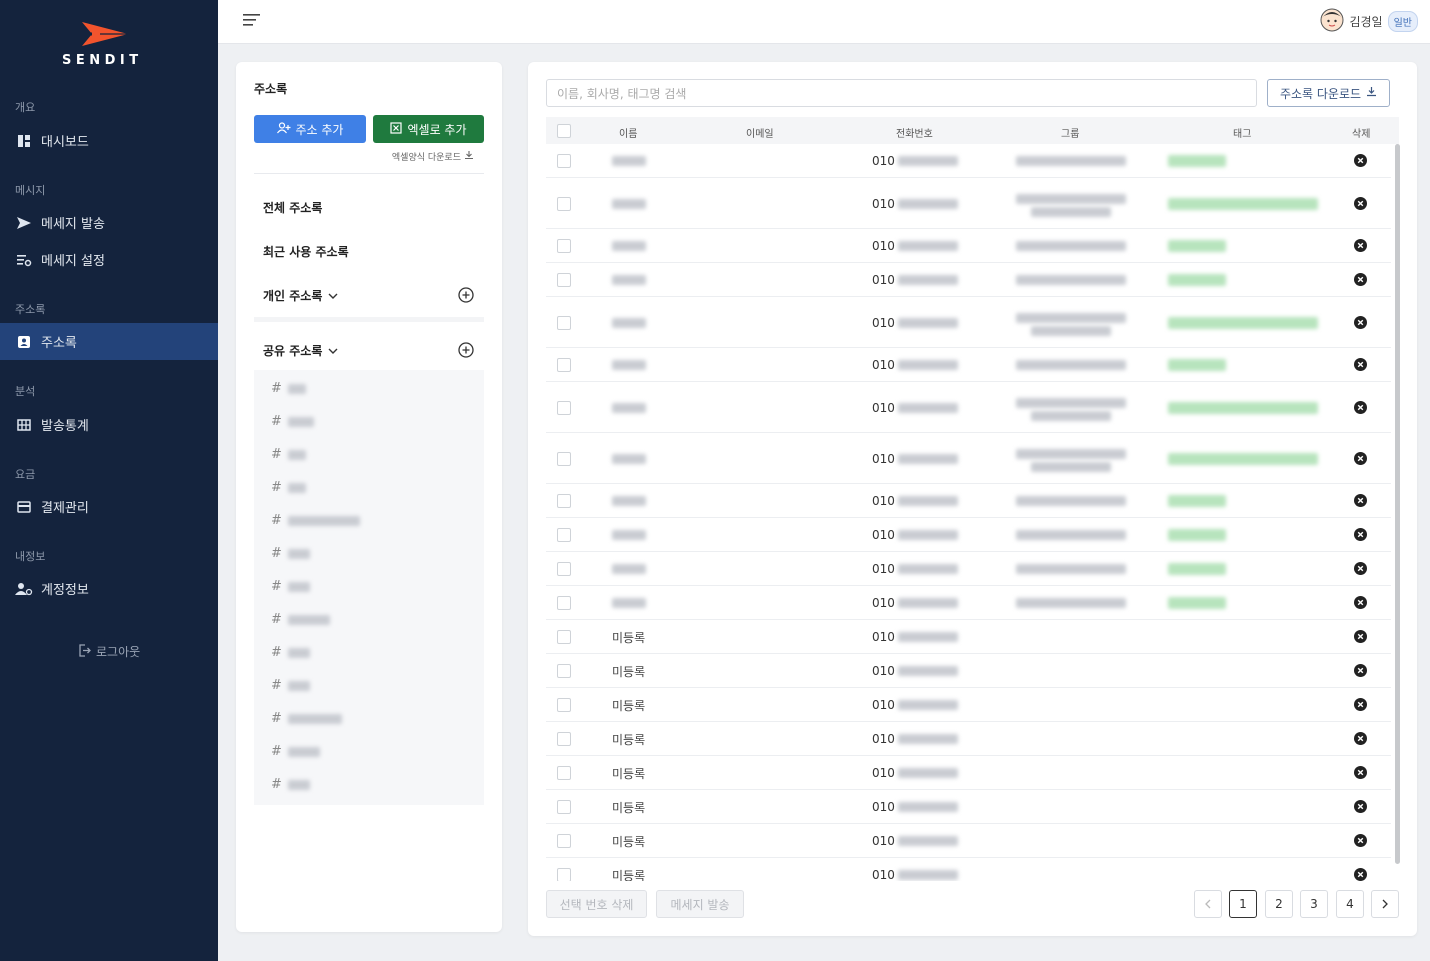  What do you see at coordinates (306, 251) in the screenshot?
I see `recent-address-book: 최근 사용 주소록` at bounding box center [306, 251].